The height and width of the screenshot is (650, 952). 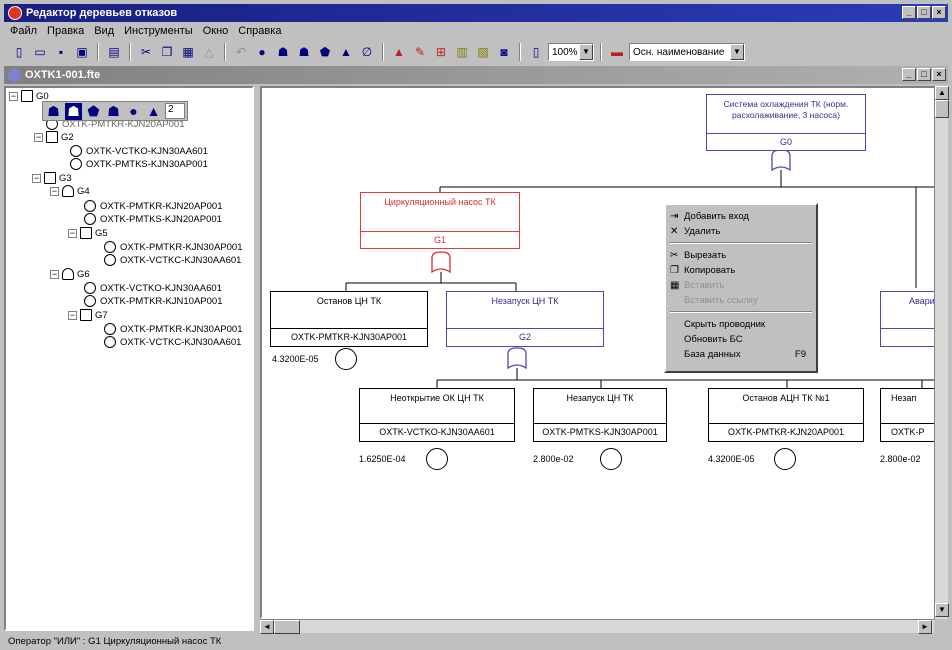 I want to click on calculator-icon: ▯, so click(x=536, y=52).